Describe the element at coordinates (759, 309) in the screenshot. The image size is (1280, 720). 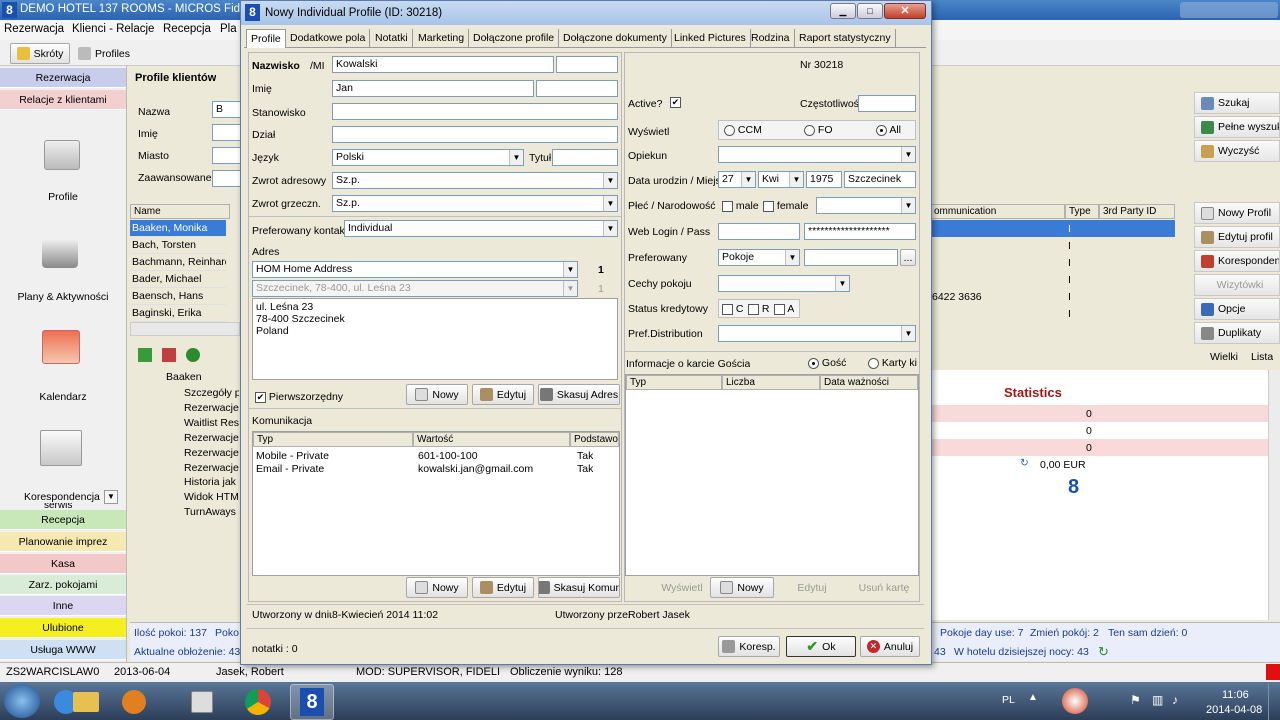
I see `credit-r-checkbox: R` at that location.